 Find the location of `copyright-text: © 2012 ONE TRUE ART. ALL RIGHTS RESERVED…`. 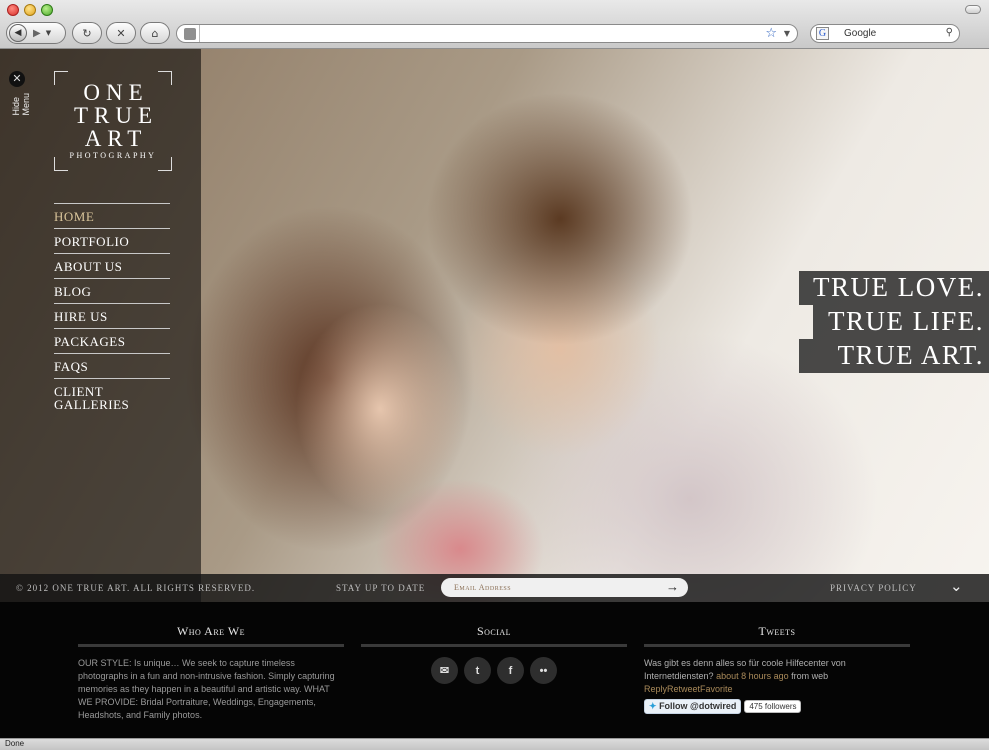

copyright-text: © 2012 ONE TRUE ART. ALL RIGHTS RESERVED… is located at coordinates (136, 588).